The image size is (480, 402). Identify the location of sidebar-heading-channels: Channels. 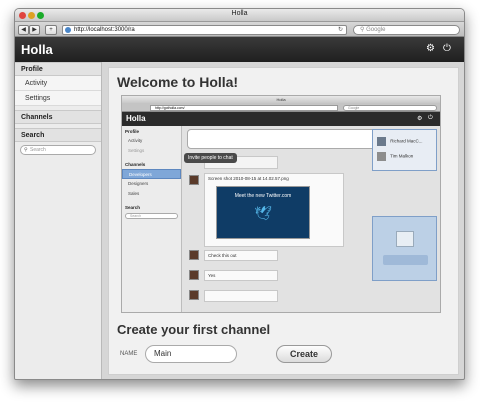
(58, 117).